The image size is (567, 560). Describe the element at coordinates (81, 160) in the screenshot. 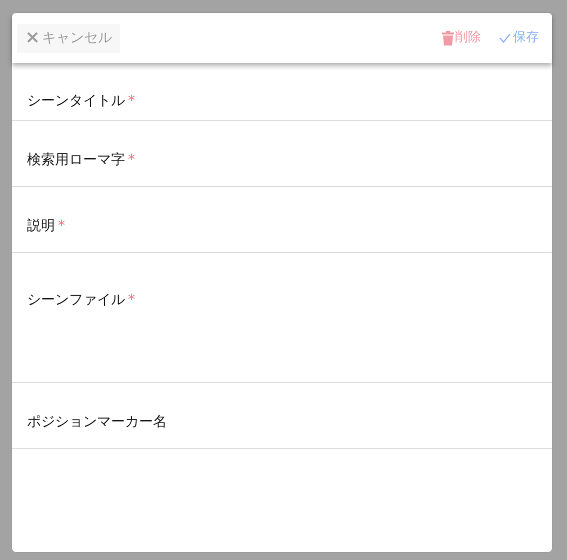

I see `field-label: 検索用ローマ字 *` at that location.